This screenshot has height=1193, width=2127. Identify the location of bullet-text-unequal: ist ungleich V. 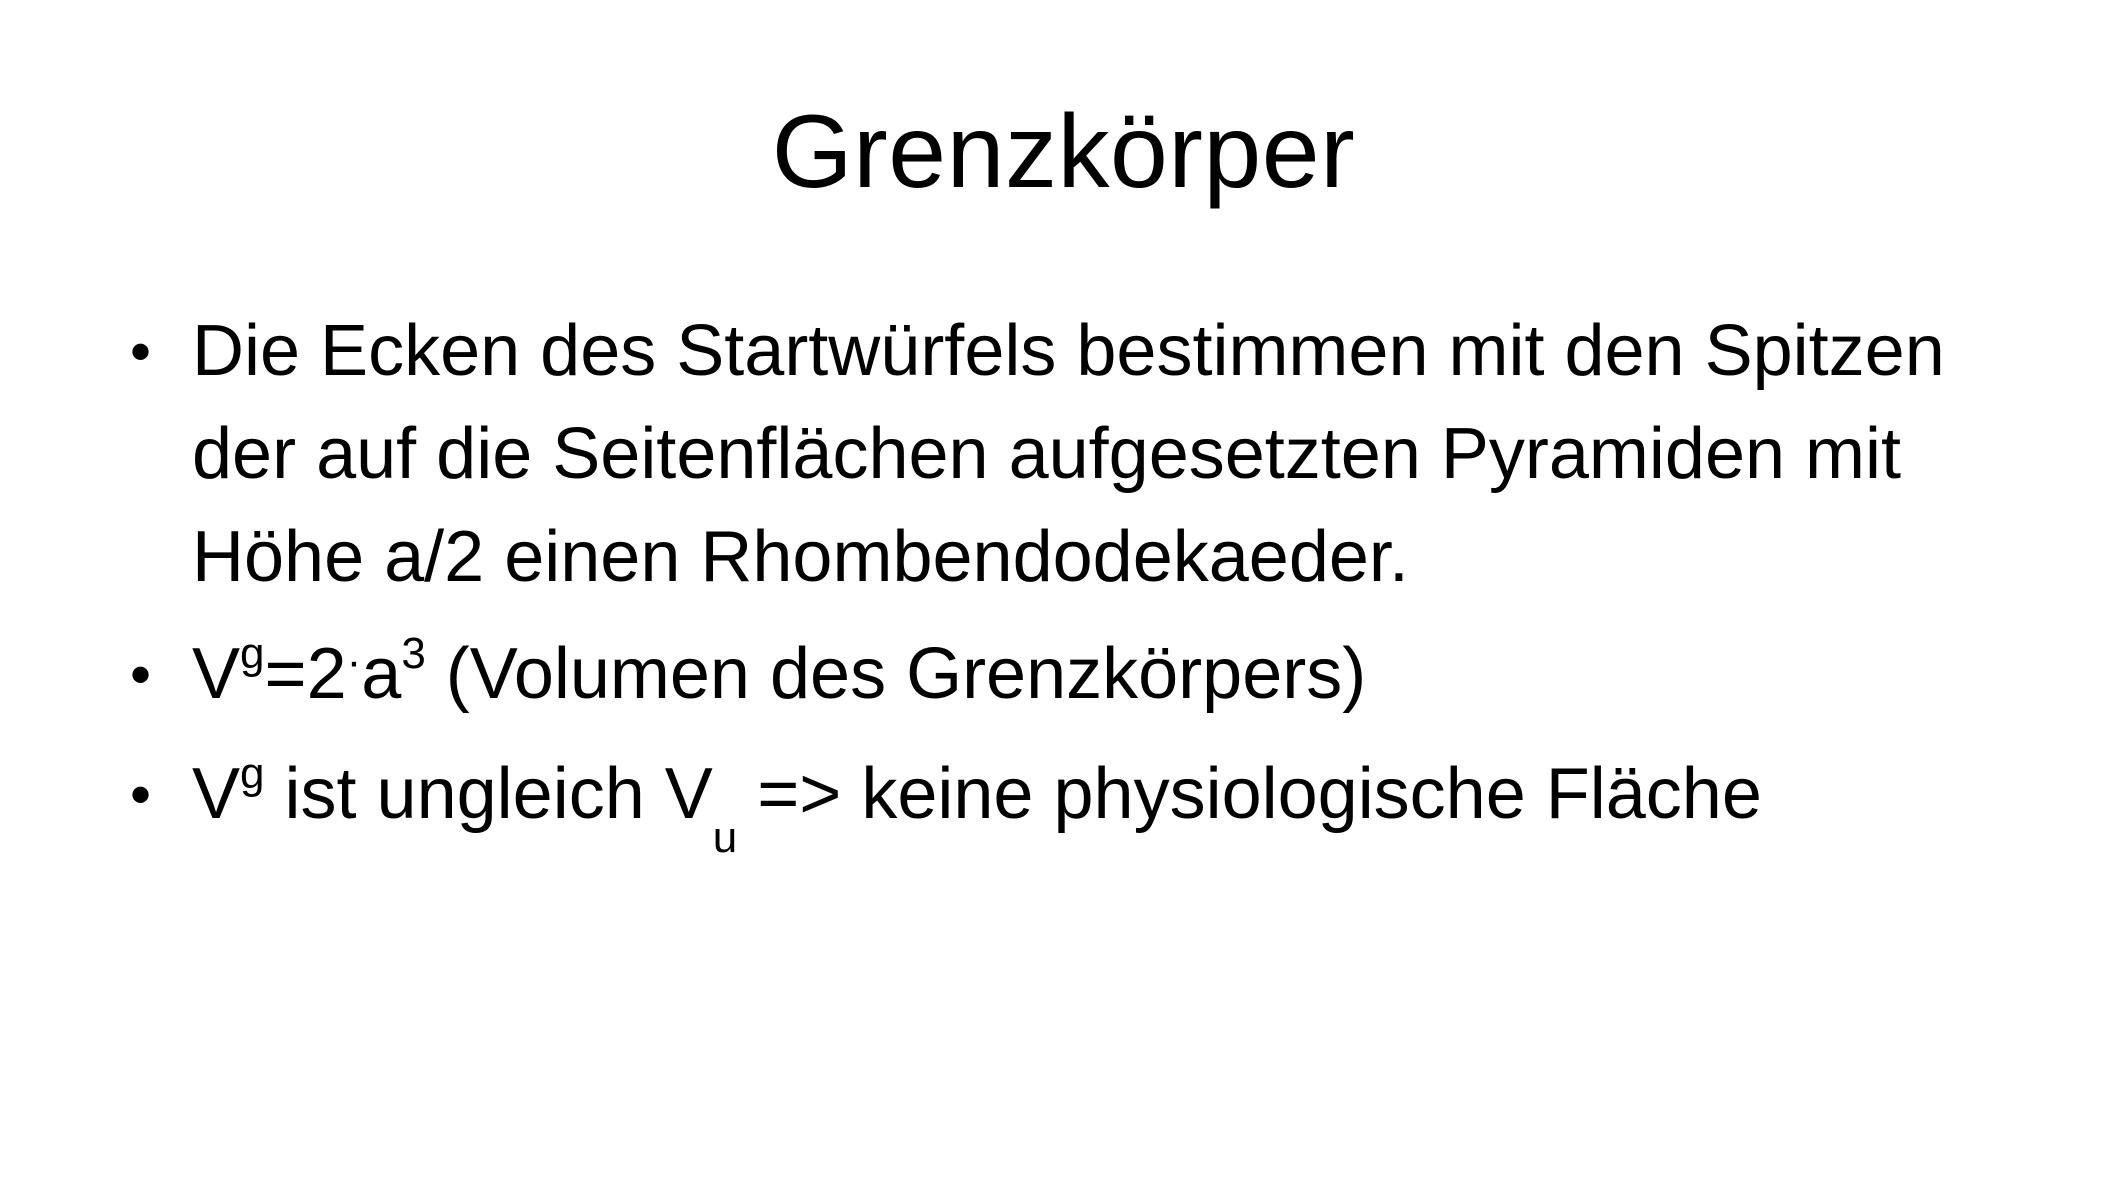
(488, 794).